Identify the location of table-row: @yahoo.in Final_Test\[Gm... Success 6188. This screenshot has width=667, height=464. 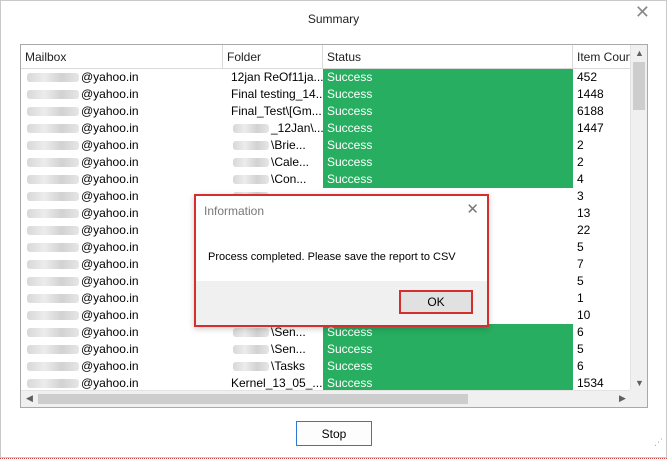
(326, 111).